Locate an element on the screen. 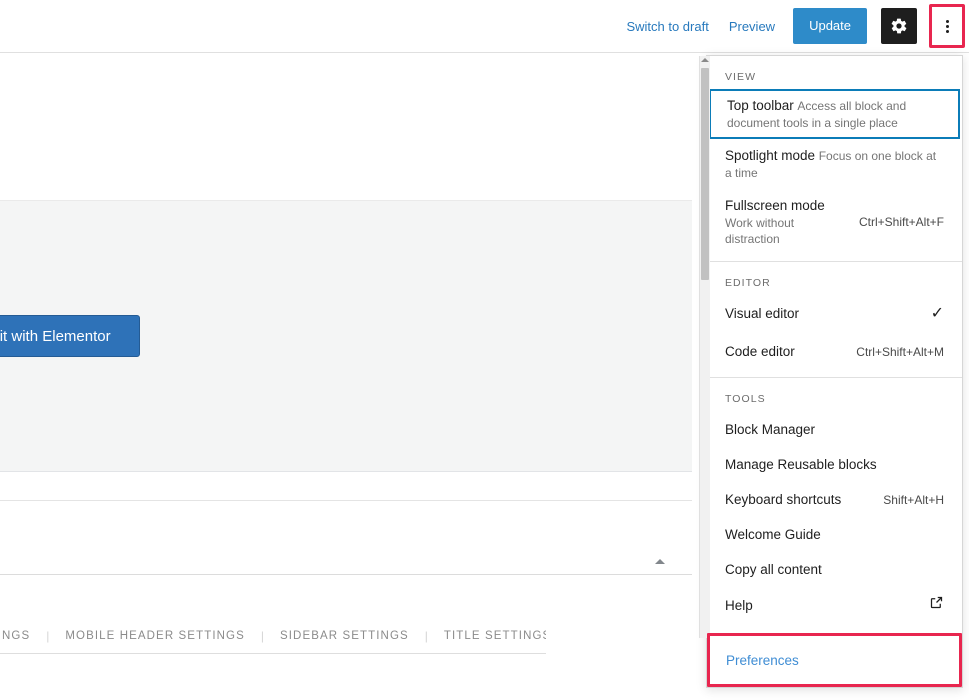 This screenshot has width=969, height=700. meta-rule is located at coordinates (346, 574).